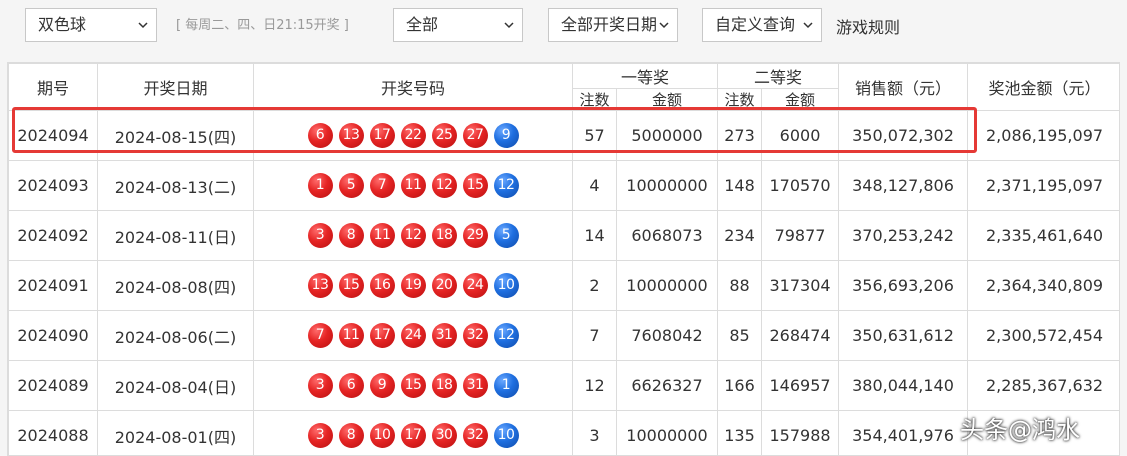 Image resolution: width=1127 pixels, height=456 pixels. Describe the element at coordinates (1020, 430) in the screenshot. I see `watermark: 头条@鸿水` at that location.